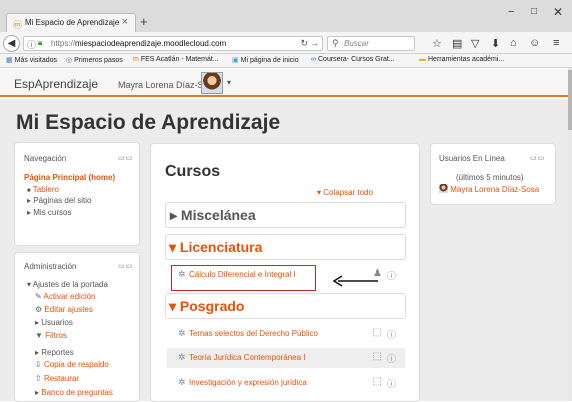 Image resolution: width=572 pixels, height=402 pixels. Describe the element at coordinates (51, 335) in the screenshot. I see `admin-item-filters: ▼ Filtros` at that location.